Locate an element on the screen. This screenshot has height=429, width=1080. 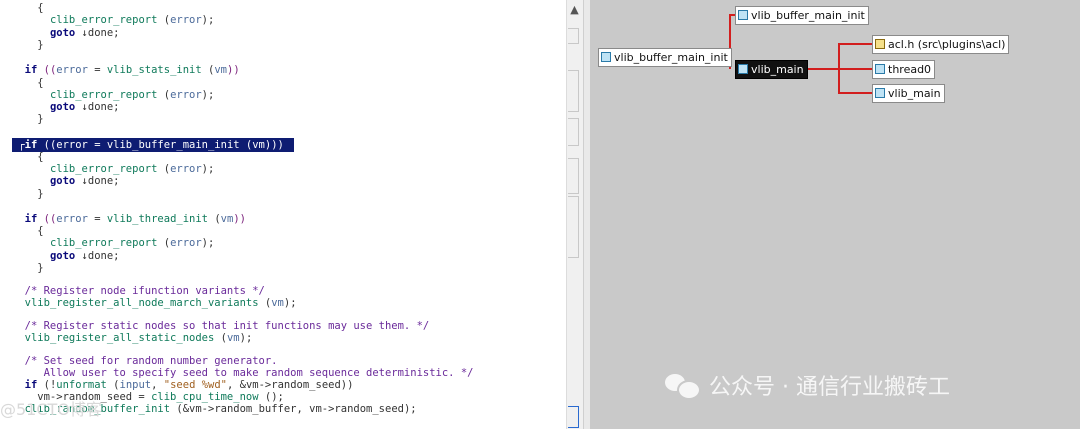
code-token: /* Register node ifunction variants */ is located at coordinates (138, 291).